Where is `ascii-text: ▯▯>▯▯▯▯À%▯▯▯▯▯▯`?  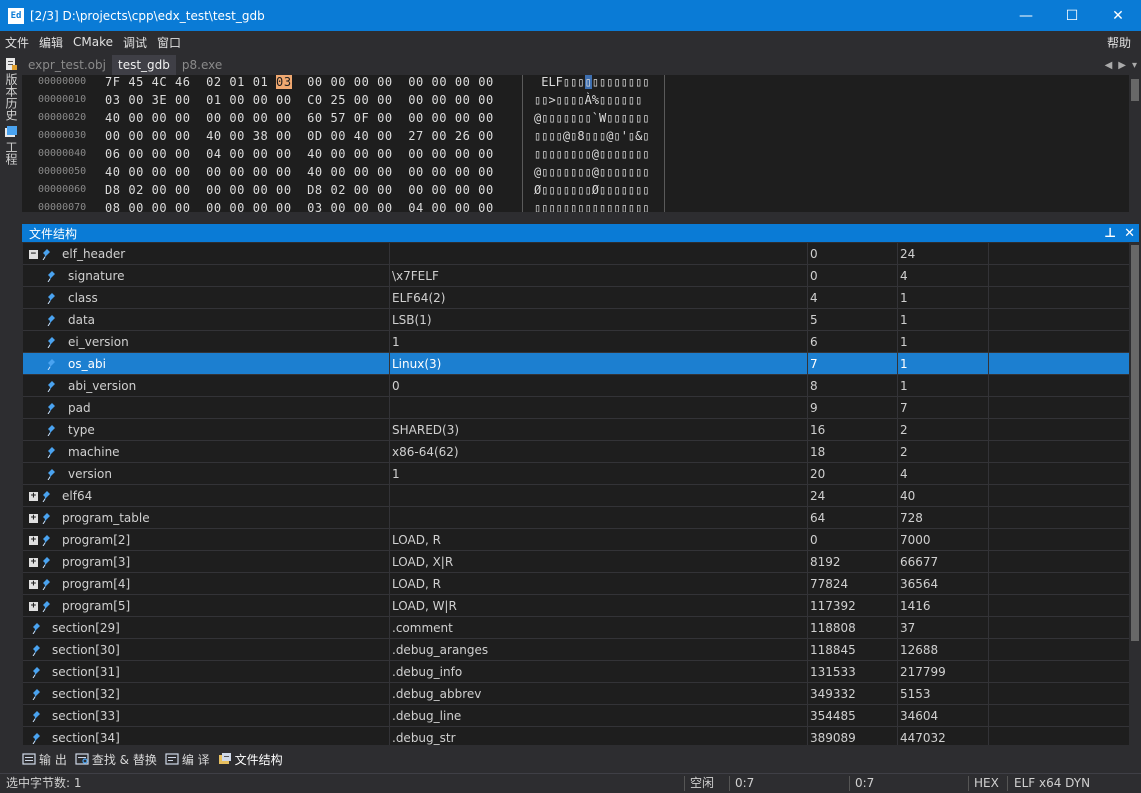
ascii-text: ▯▯>▯▯▯▯À%▯▯▯▯▯▯ is located at coordinates (588, 100).